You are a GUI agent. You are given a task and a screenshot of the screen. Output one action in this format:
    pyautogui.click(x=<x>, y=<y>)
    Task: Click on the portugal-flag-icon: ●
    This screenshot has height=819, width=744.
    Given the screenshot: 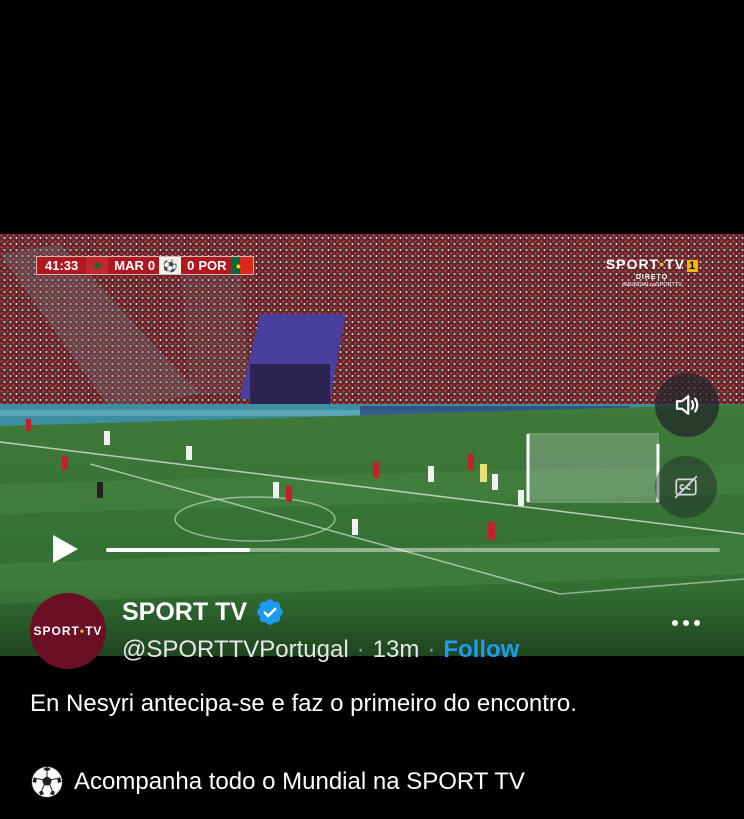 What is the action you would take?
    pyautogui.click(x=241, y=265)
    